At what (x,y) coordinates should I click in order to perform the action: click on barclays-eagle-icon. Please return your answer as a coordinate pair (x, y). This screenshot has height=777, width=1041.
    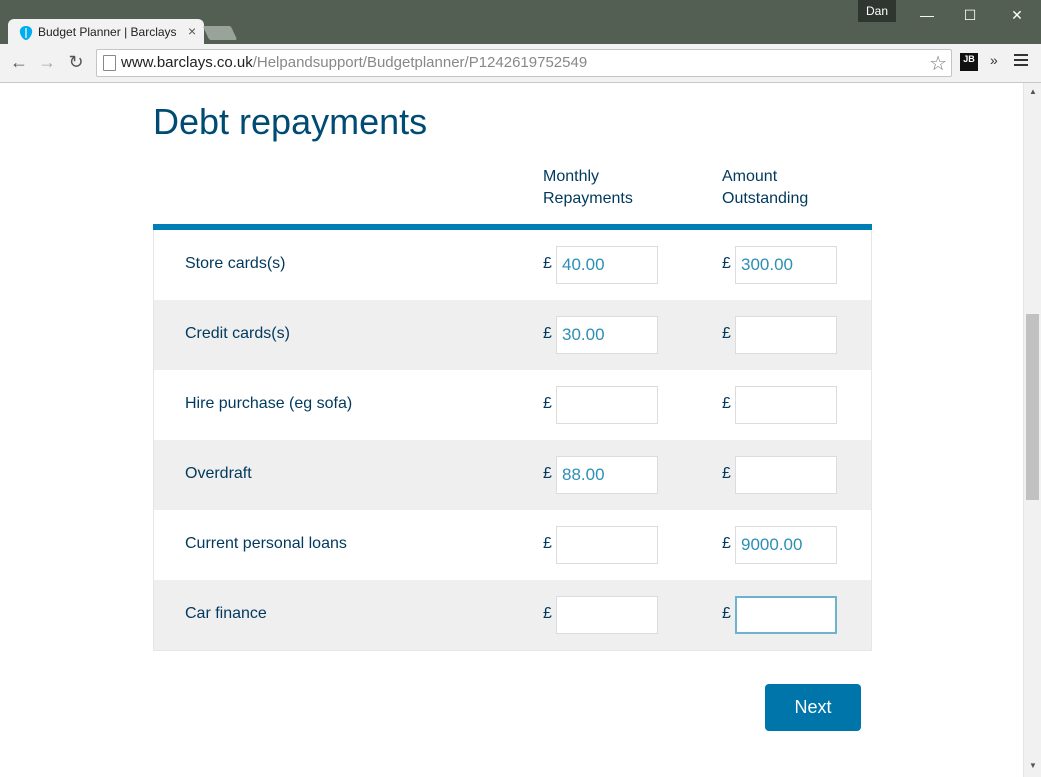
    Looking at the image, I should click on (26, 33).